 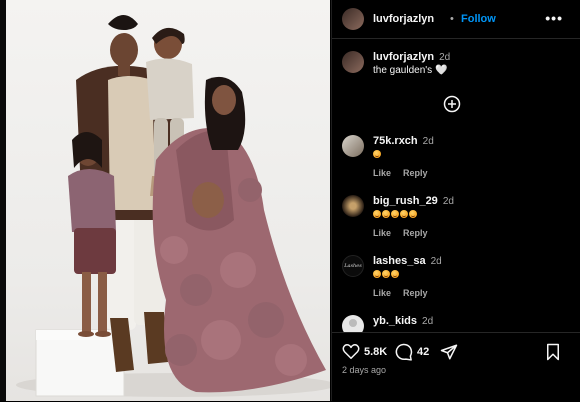 What do you see at coordinates (554, 18) in the screenshot?
I see `more-icon: •••` at bounding box center [554, 18].